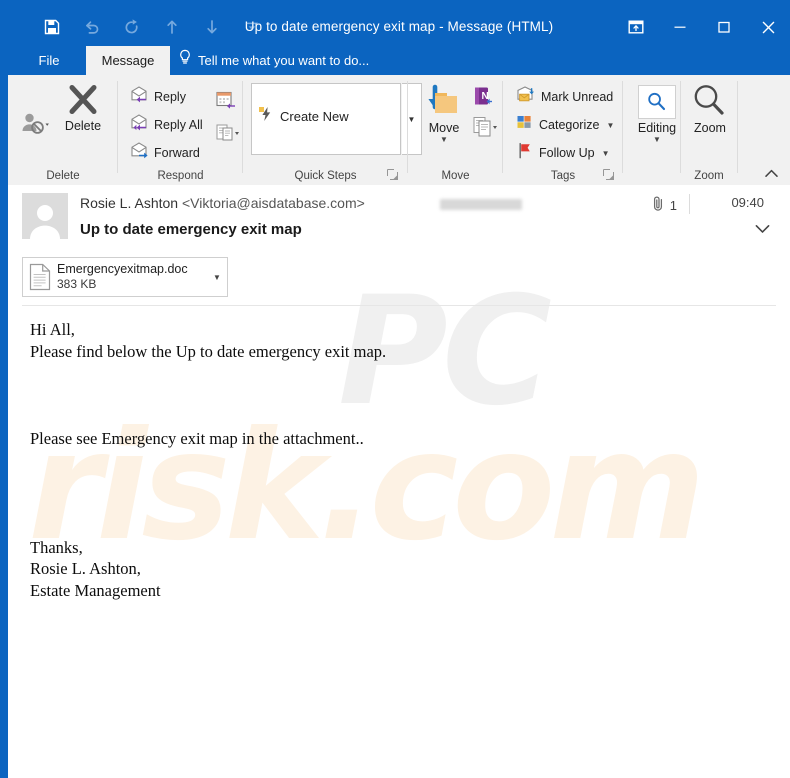 The height and width of the screenshot is (778, 790). I want to click on ribbon-group-label-delete: Delete, so click(63, 176).